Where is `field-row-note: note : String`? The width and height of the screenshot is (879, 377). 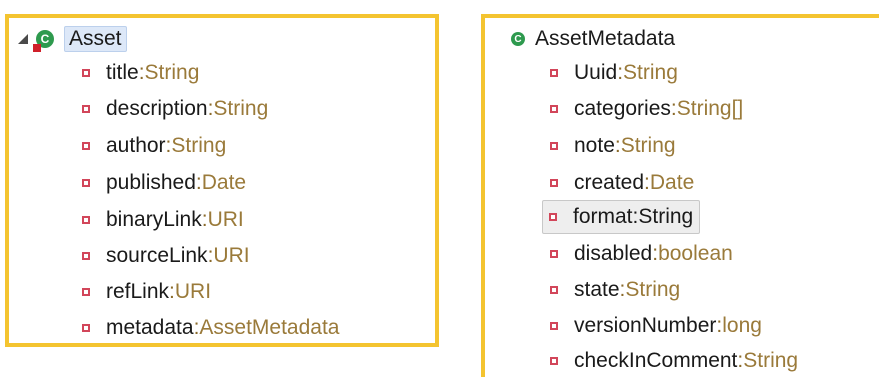
field-row-note: note : String is located at coordinates (613, 146).